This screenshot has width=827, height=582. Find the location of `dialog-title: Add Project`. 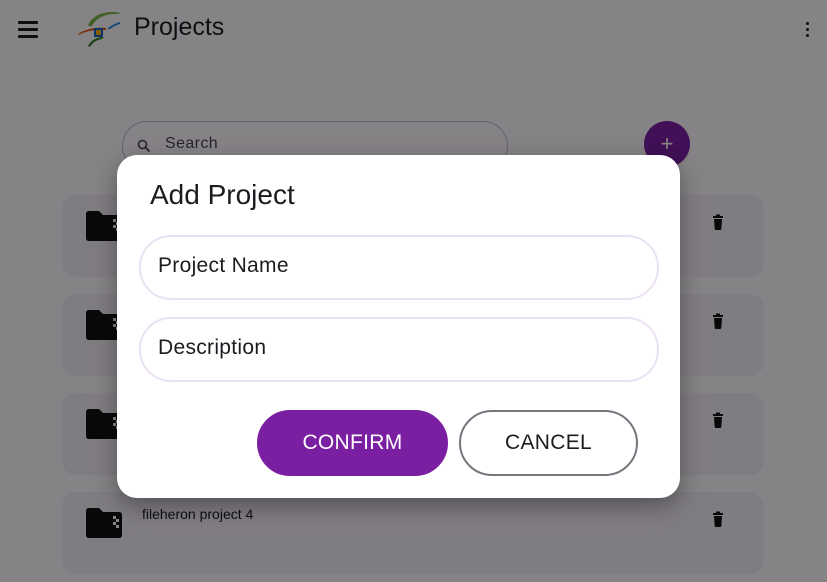

dialog-title: Add Project is located at coordinates (222, 194).